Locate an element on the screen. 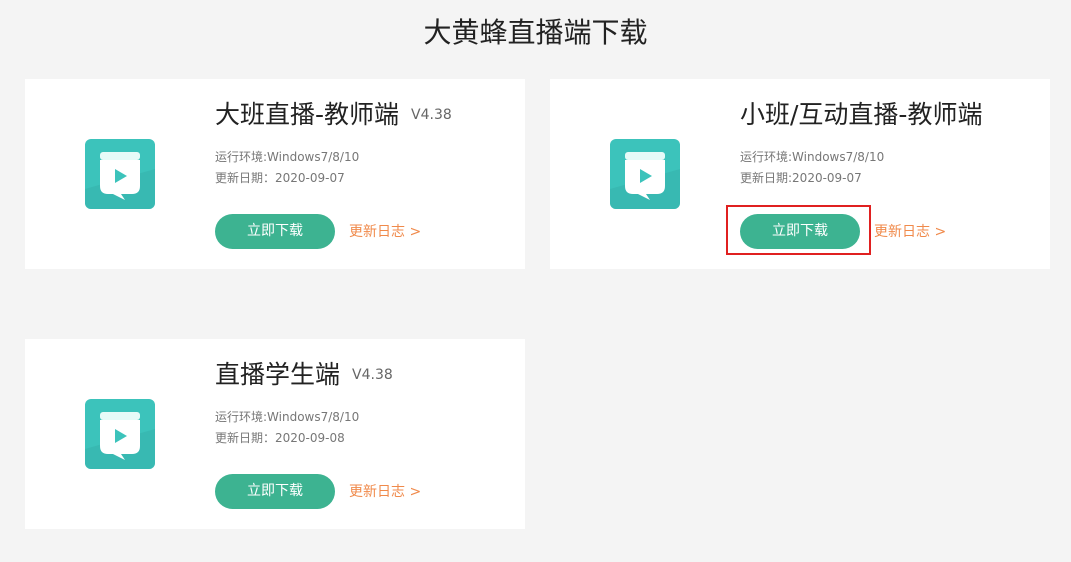 This screenshot has height=562, width=1071. card-heading: 大班直播-教师端 V4.38 is located at coordinates (333, 115).